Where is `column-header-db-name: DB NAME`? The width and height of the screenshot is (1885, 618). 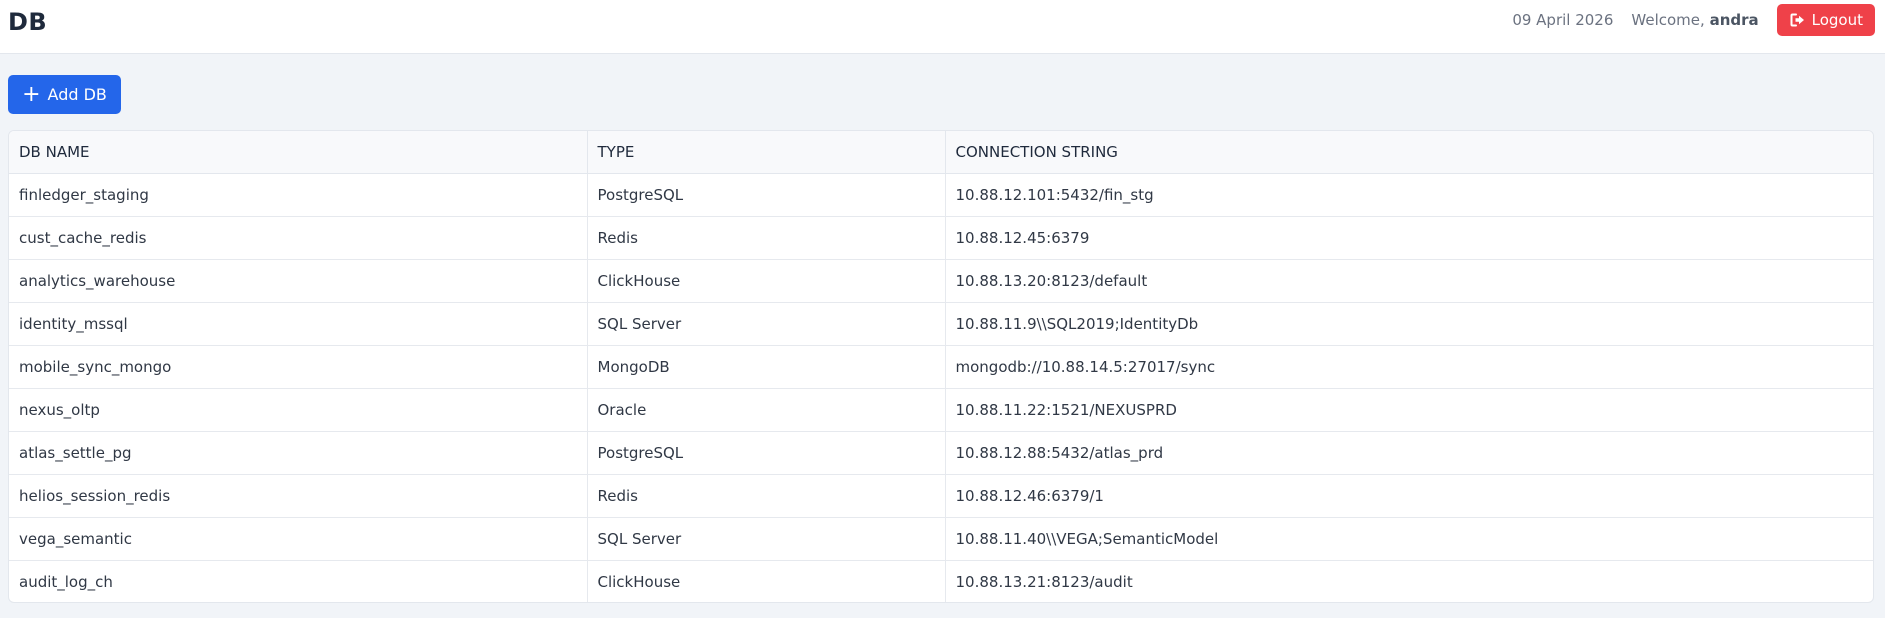
column-header-db-name: DB NAME is located at coordinates (298, 152).